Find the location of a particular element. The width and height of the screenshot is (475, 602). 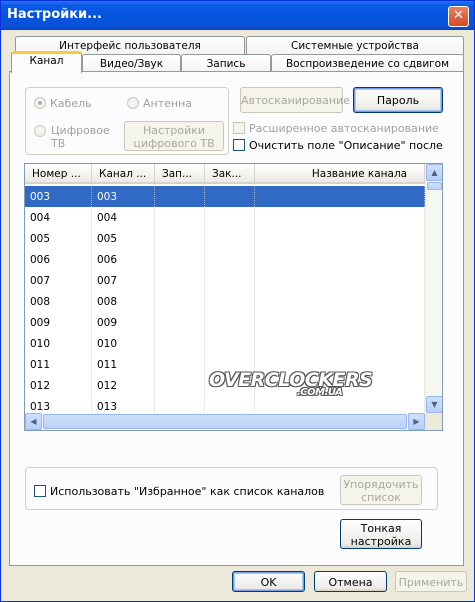

checkbox-label: Очистить поле "Описание" после is located at coordinates (346, 145).